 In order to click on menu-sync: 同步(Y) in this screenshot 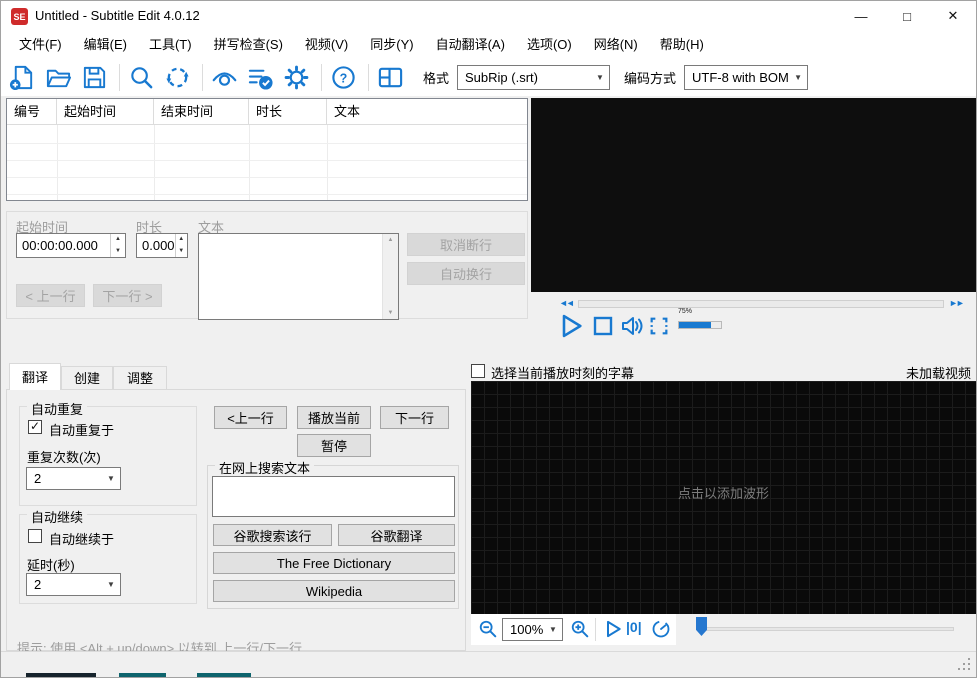, I will do `click(391, 45)`.